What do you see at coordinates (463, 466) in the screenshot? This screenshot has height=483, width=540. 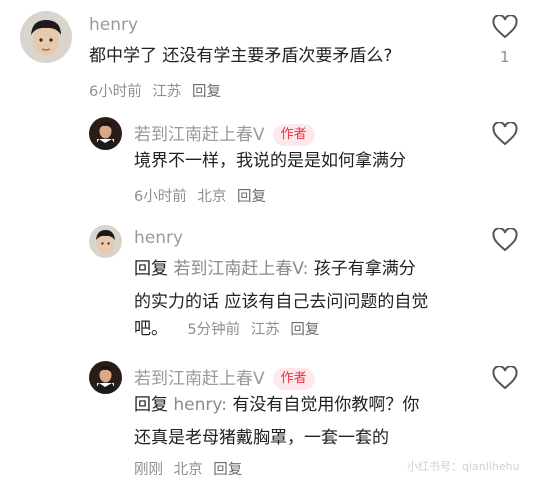 I see `watermark: 小红书号：qianlihehu` at bounding box center [463, 466].